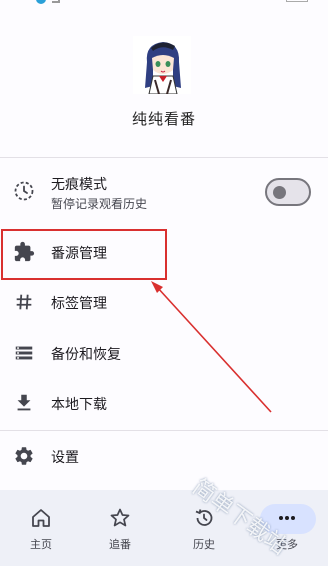 Image resolution: width=328 pixels, height=566 pixels. I want to click on menu-label: 本地下载, so click(79, 405).